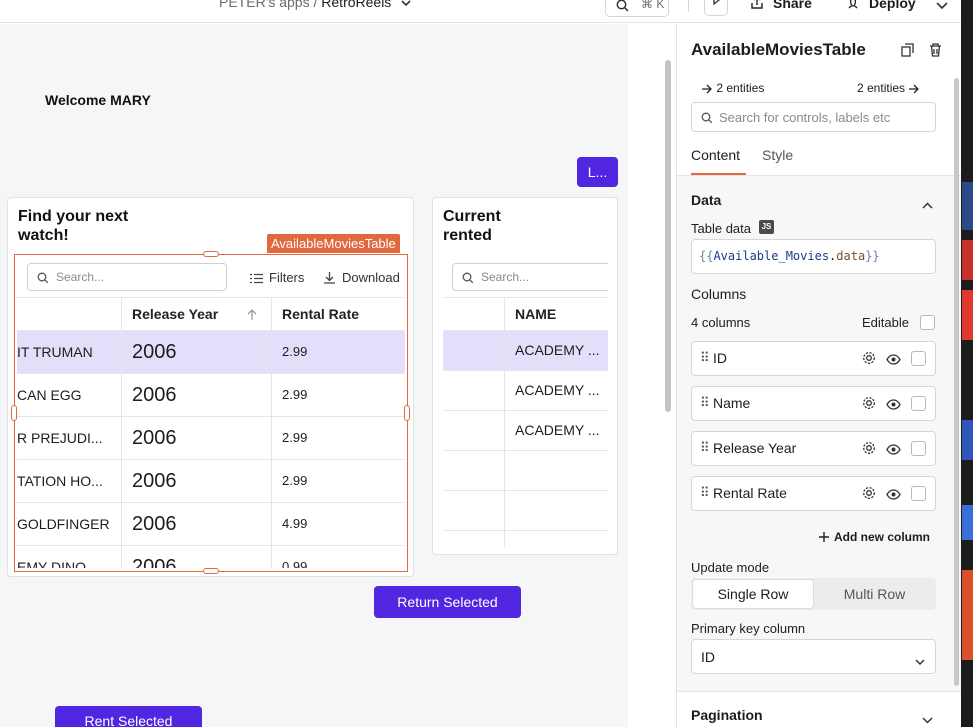  I want to click on primary-key-select: ID, so click(813, 656).